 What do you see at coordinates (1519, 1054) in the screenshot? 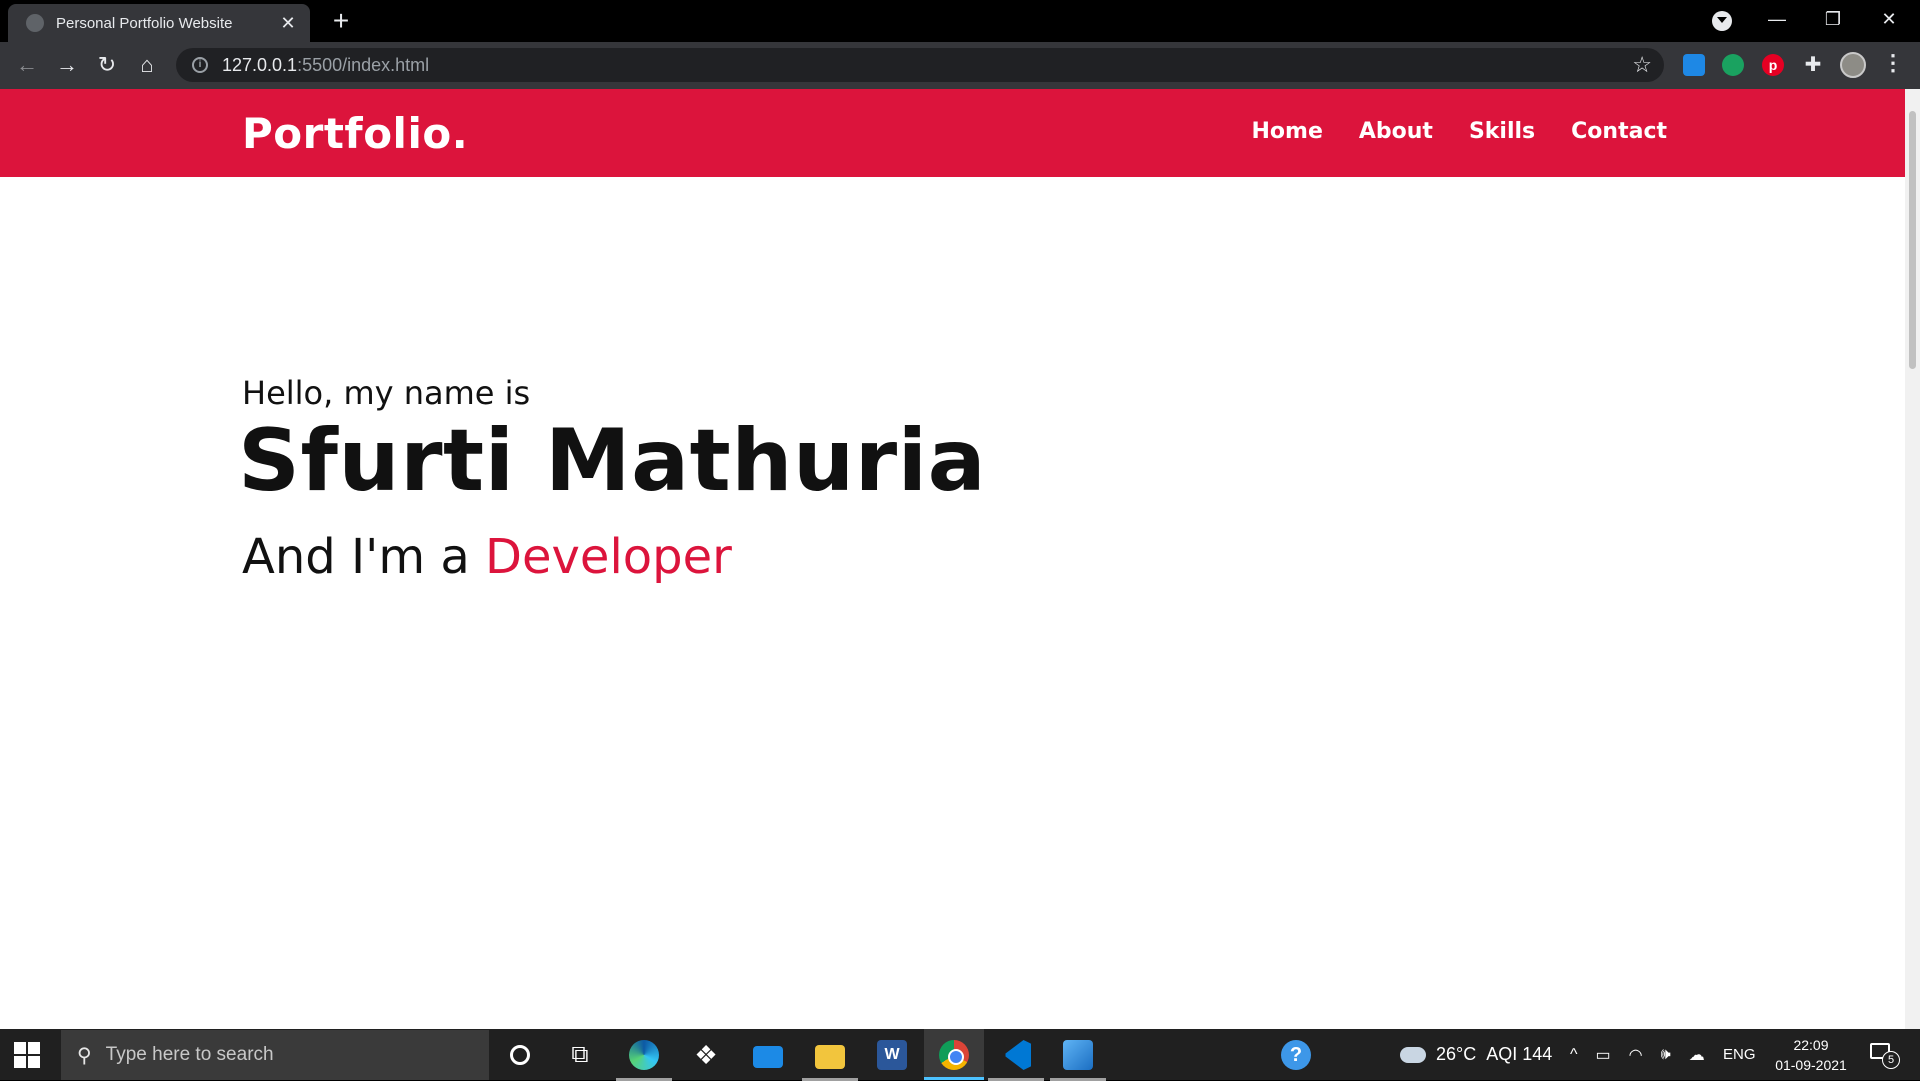
I see `weather-aqi: AQI 144` at bounding box center [1519, 1054].